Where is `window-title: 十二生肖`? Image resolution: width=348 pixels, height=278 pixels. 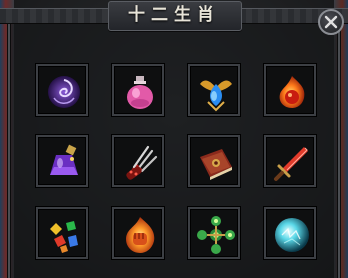
window-title: 十二生肖 is located at coordinates (174, 15).